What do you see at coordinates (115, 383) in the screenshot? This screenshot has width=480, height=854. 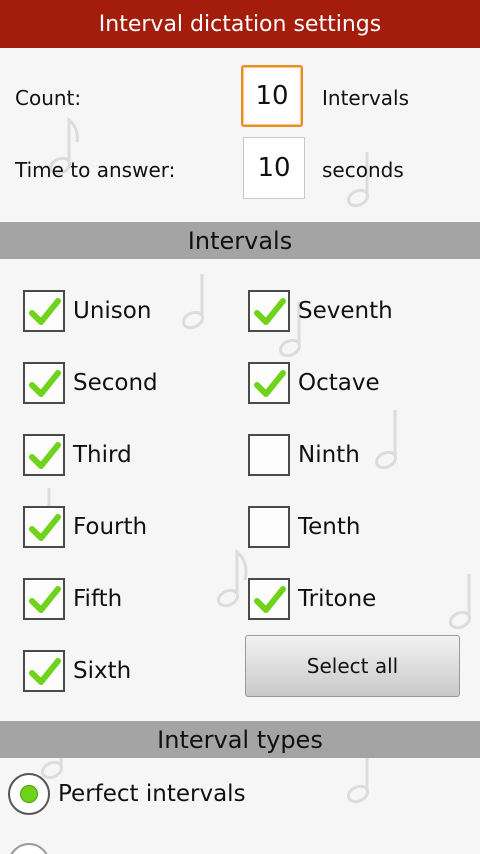 I see `interval-label: Second` at bounding box center [115, 383].